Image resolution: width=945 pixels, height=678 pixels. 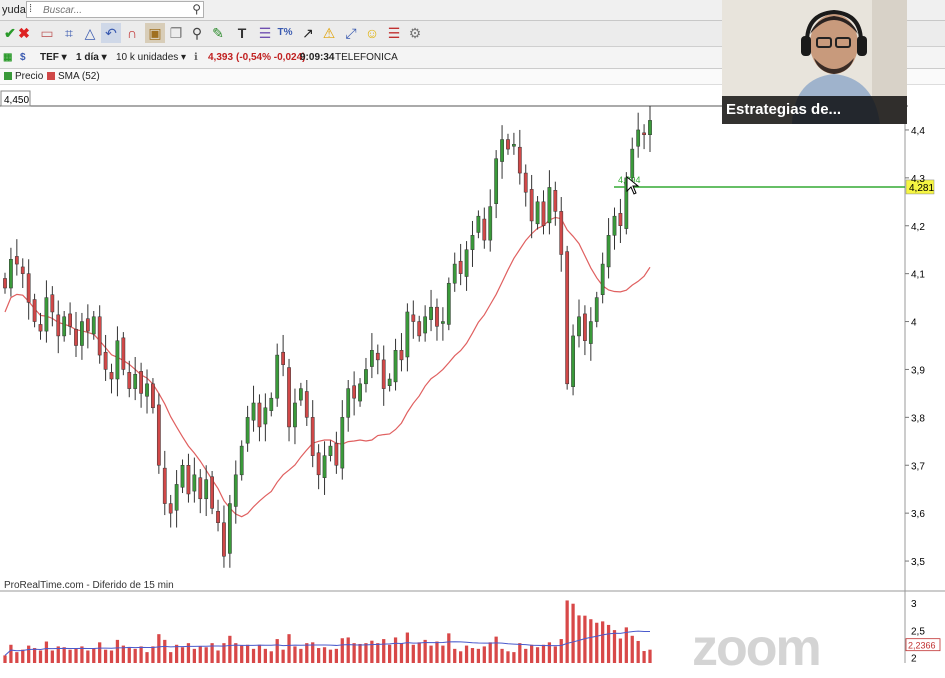 What do you see at coordinates (415, 33) in the screenshot?
I see `settings-icon: ⚙` at bounding box center [415, 33].